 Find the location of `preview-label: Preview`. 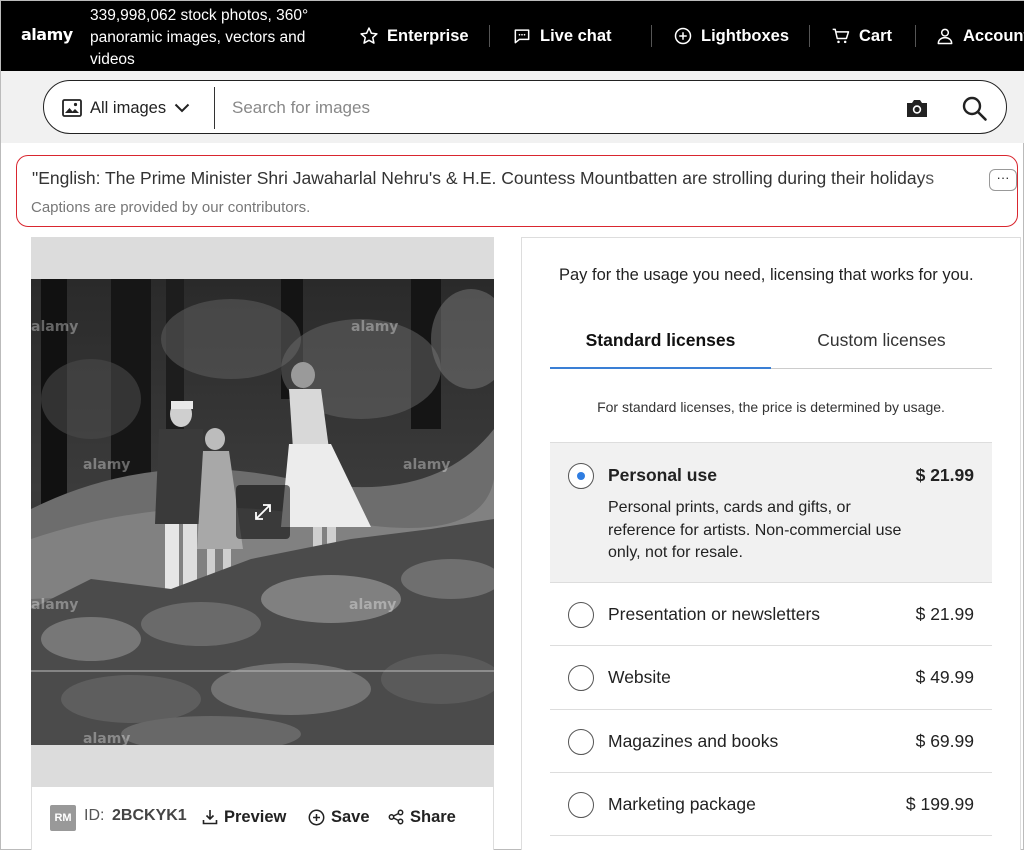

preview-label: Preview is located at coordinates (255, 816).